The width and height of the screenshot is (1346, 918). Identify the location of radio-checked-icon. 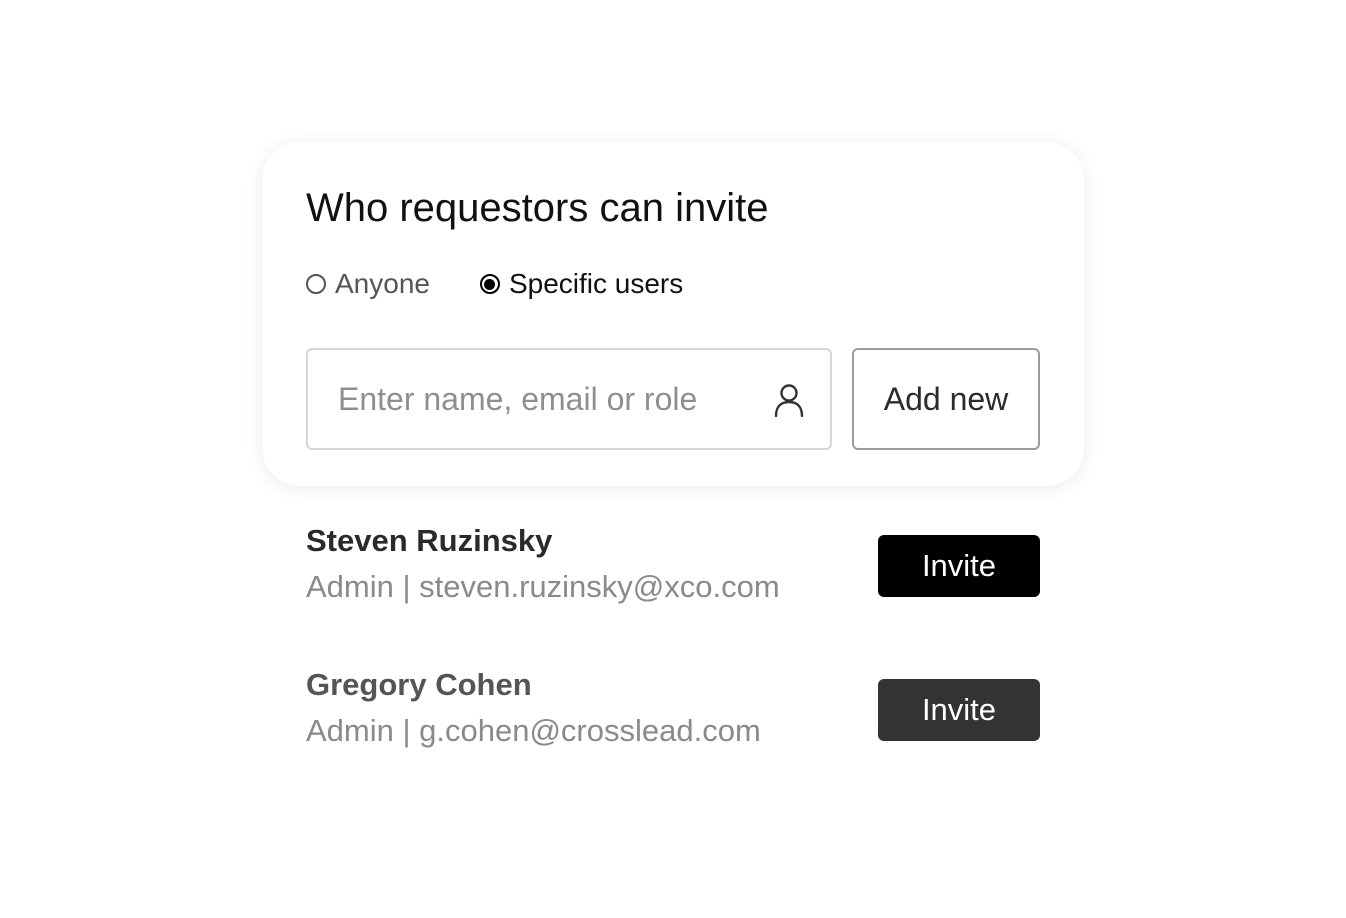
(489, 284).